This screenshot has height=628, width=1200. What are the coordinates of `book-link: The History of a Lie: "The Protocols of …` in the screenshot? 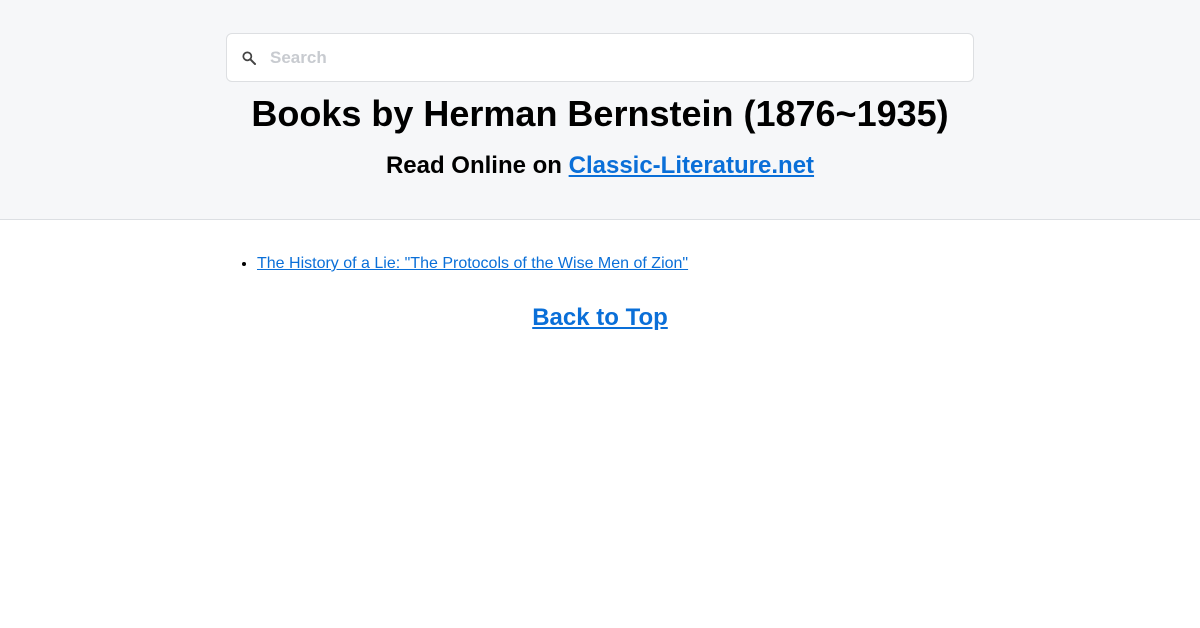 It's located at (472, 263).